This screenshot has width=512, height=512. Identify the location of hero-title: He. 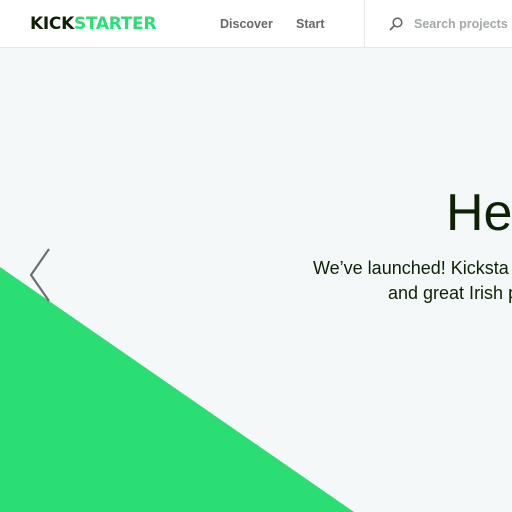
(479, 213).